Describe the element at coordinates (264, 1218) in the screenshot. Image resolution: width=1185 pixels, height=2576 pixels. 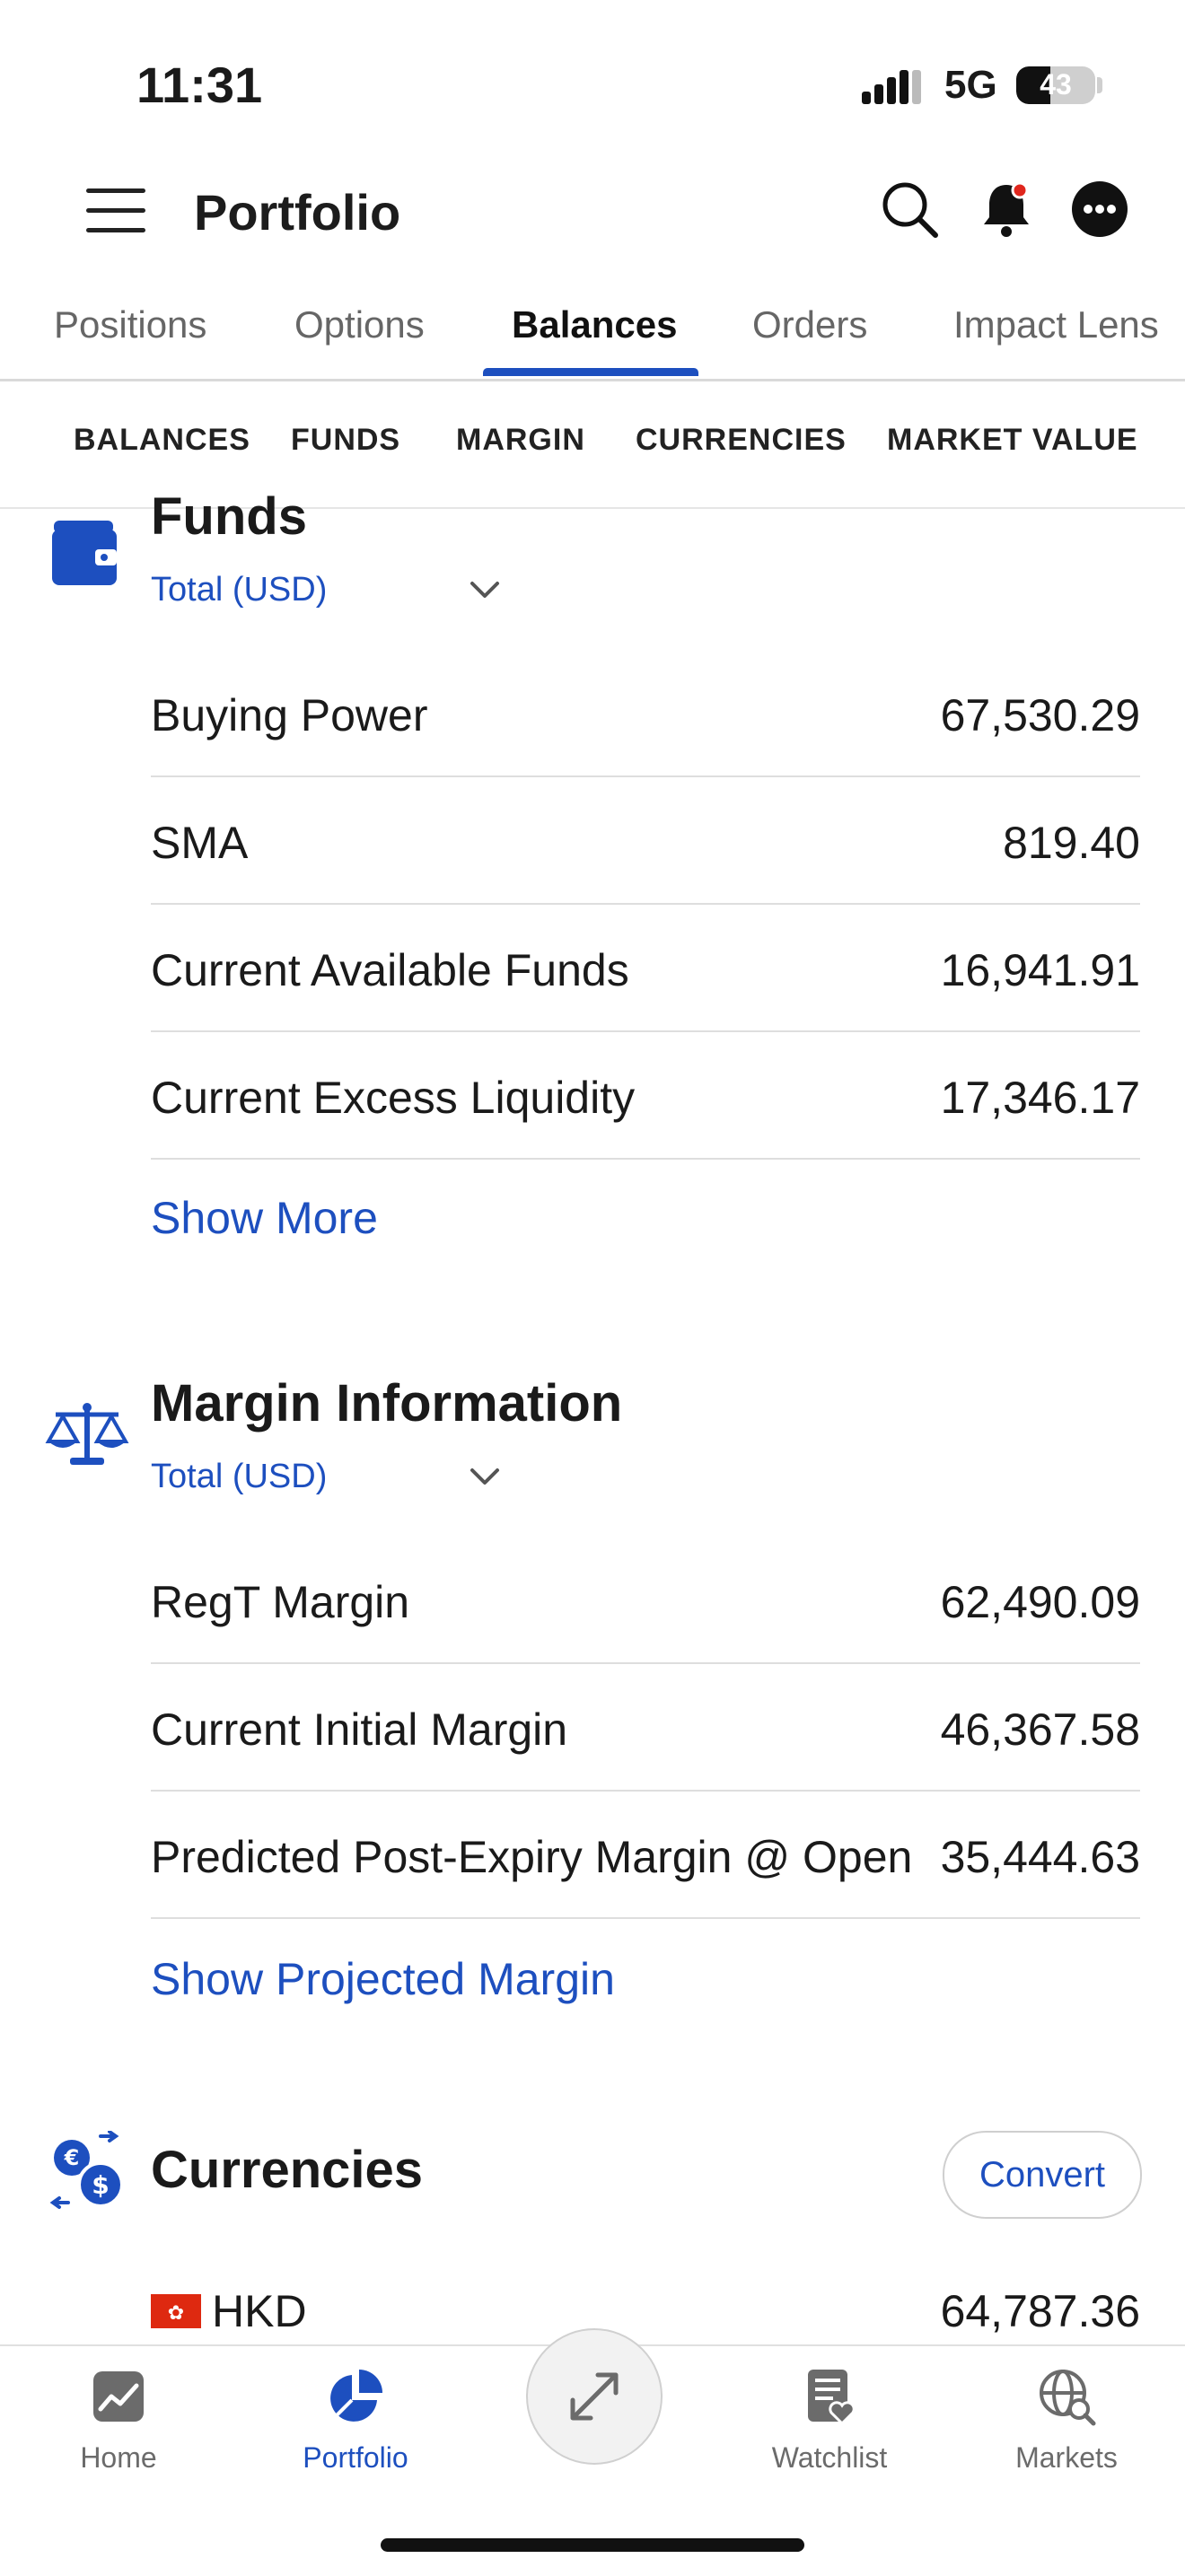
I see `show-more-link: Show More` at that location.